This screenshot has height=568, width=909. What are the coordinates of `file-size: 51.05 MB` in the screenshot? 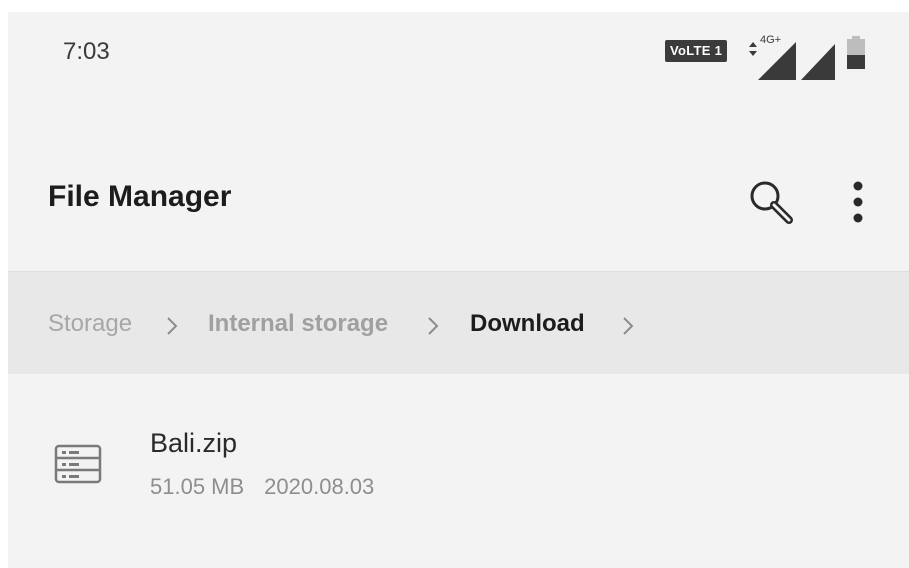 It's located at (197, 486).